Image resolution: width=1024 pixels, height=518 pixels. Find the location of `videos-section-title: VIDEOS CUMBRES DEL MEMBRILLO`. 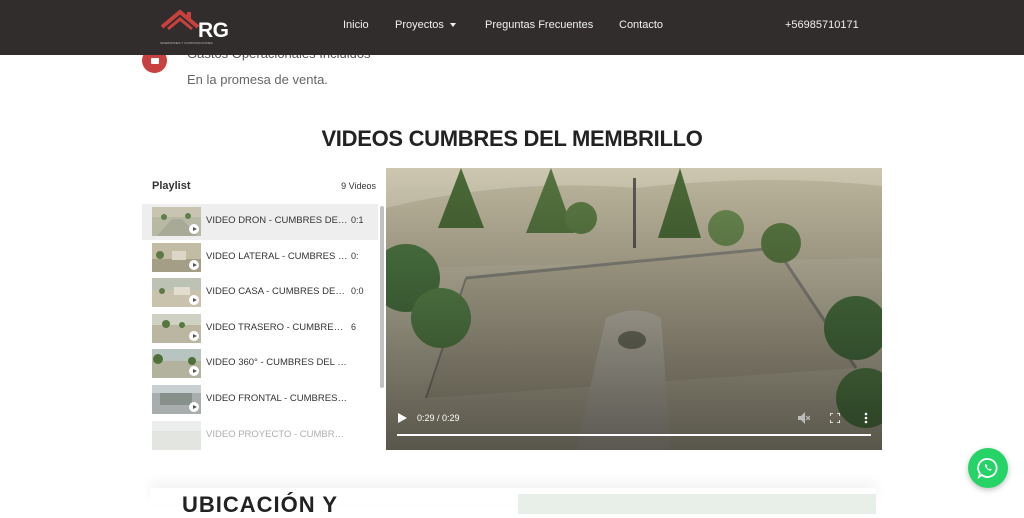

videos-section-title: VIDEOS CUMBRES DEL MEMBRILLO is located at coordinates (512, 138).